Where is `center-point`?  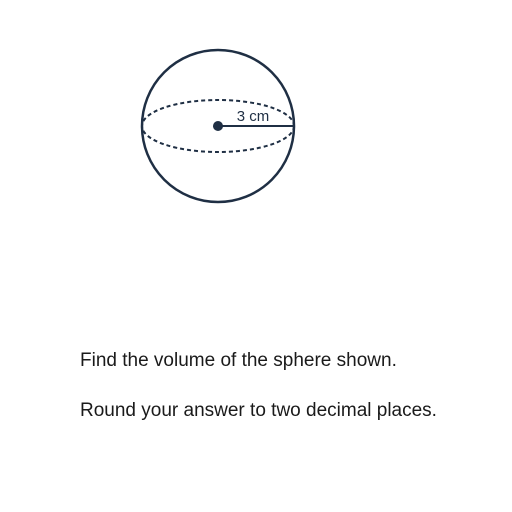 center-point is located at coordinates (218, 126).